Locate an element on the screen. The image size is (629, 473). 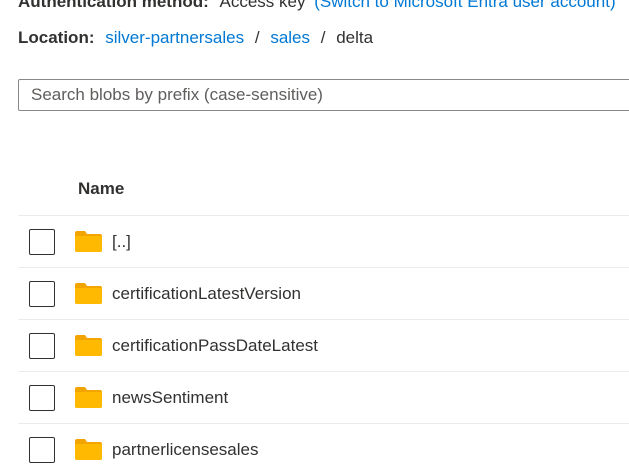
breadcrumb-current: delta is located at coordinates (355, 37).